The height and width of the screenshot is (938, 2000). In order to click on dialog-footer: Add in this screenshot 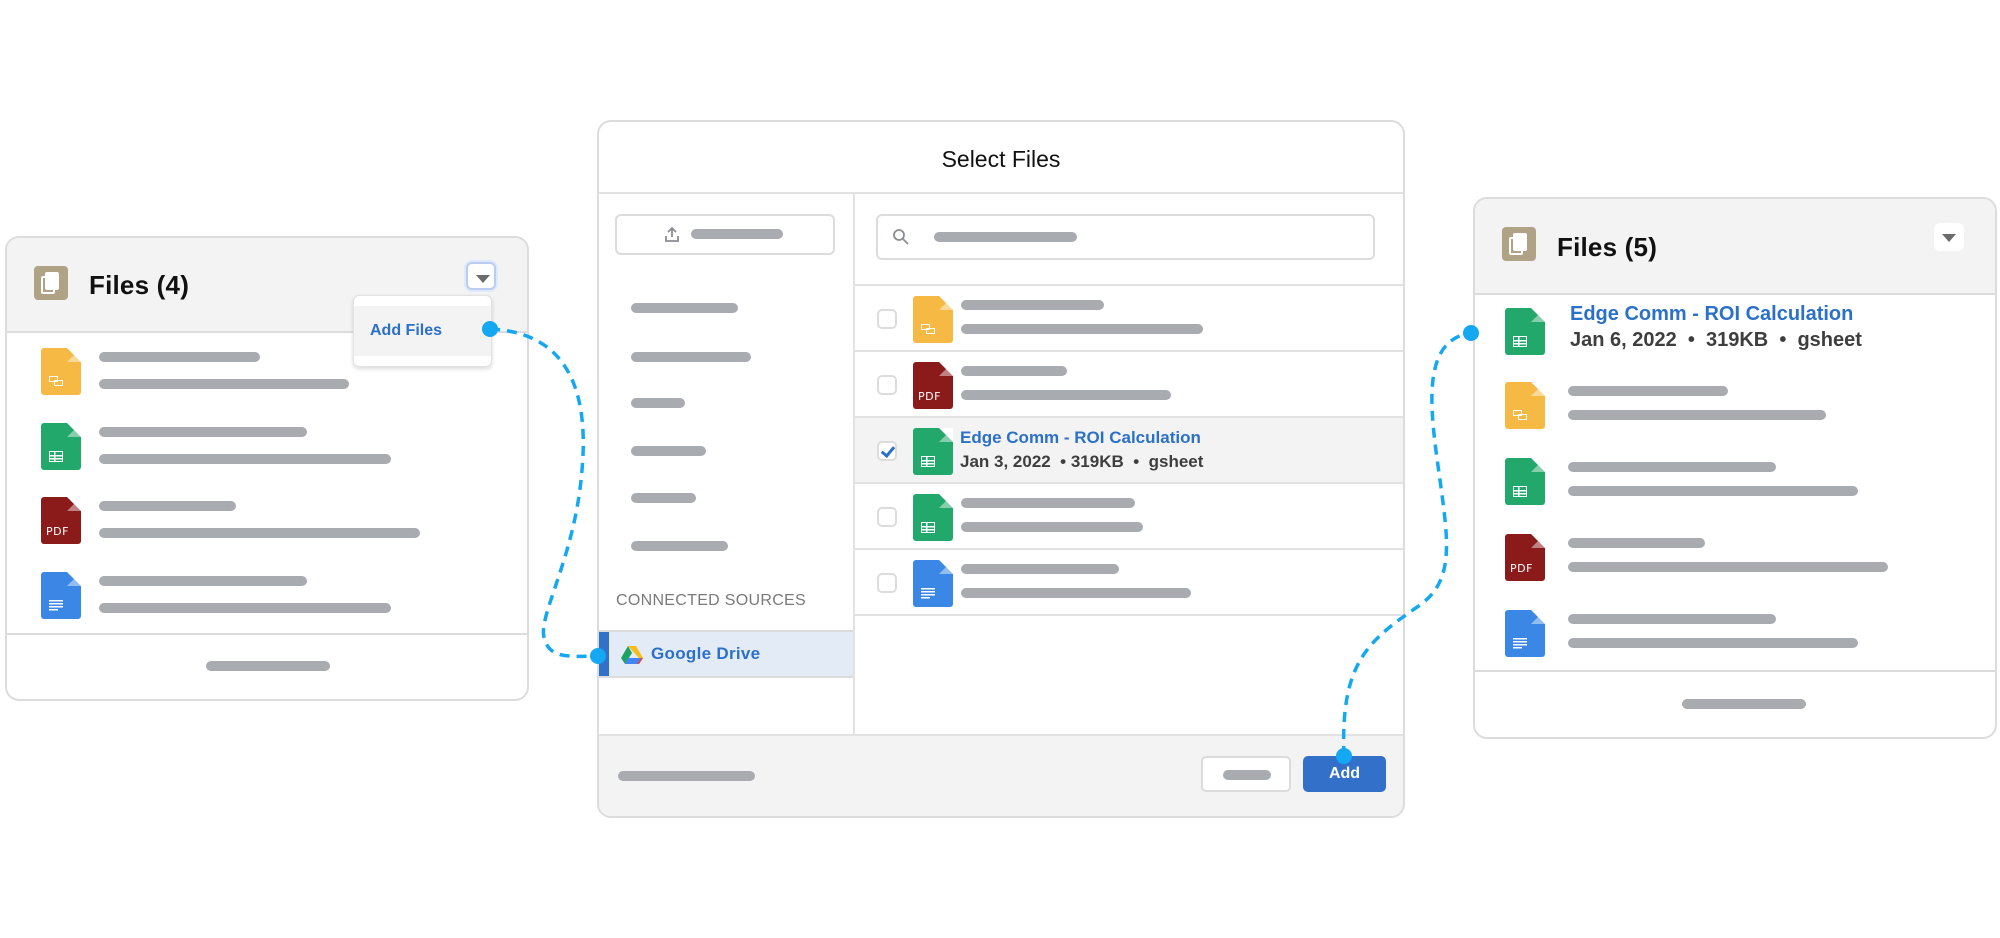, I will do `click(1001, 775)`.